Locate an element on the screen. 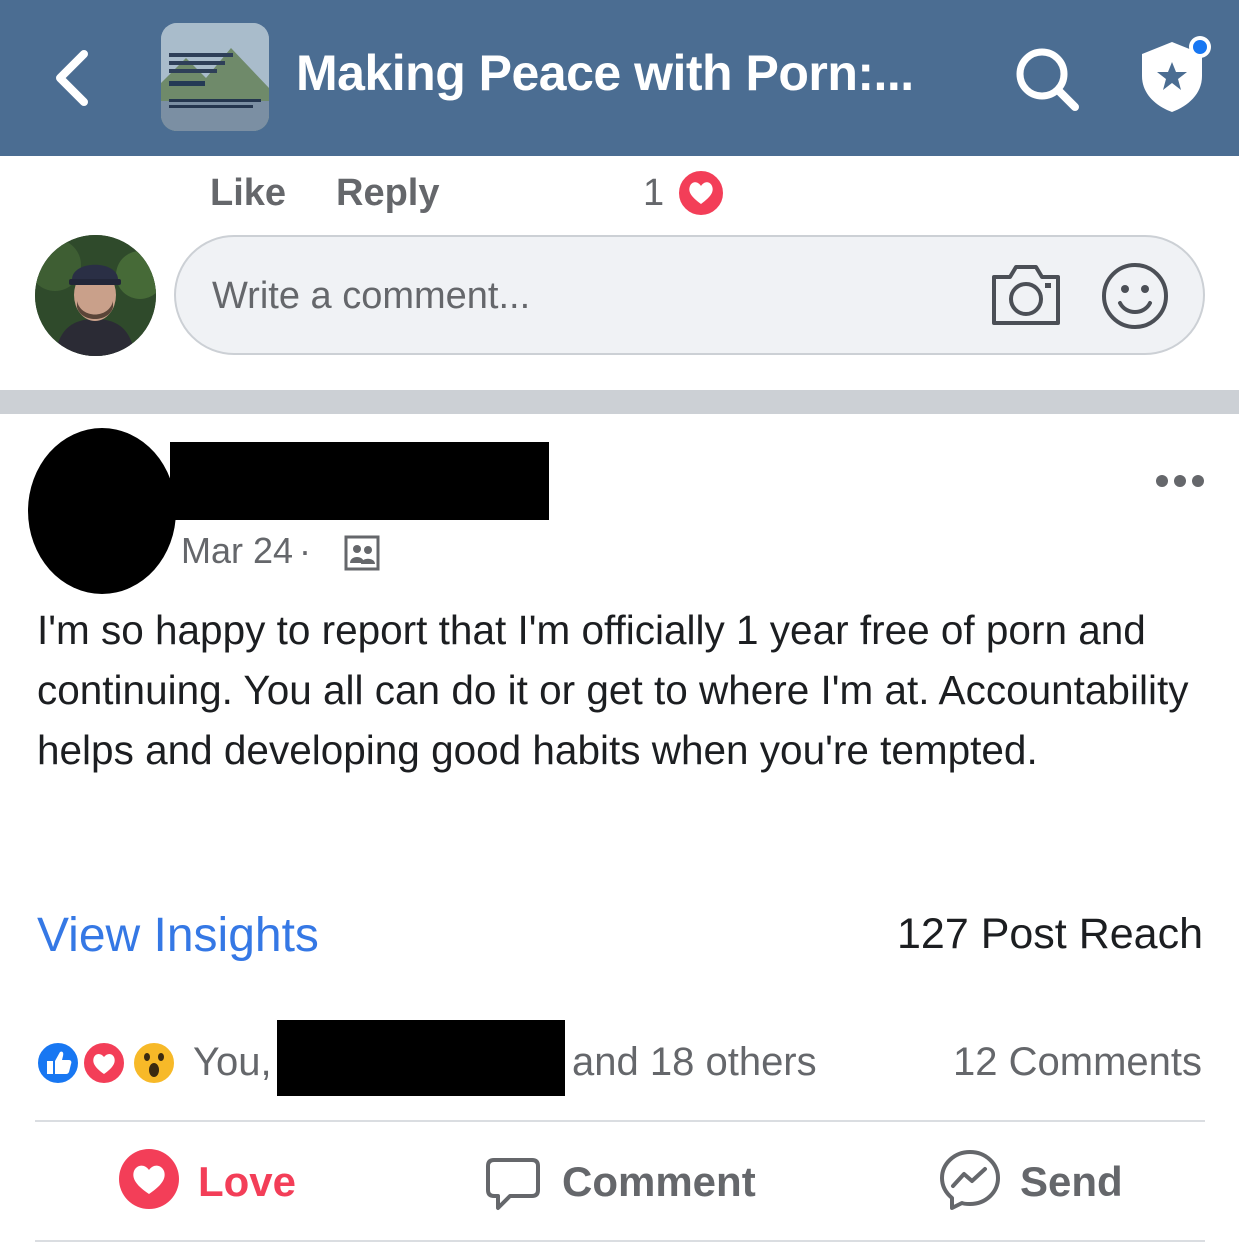  group-cover-thumbnail is located at coordinates (215, 77).